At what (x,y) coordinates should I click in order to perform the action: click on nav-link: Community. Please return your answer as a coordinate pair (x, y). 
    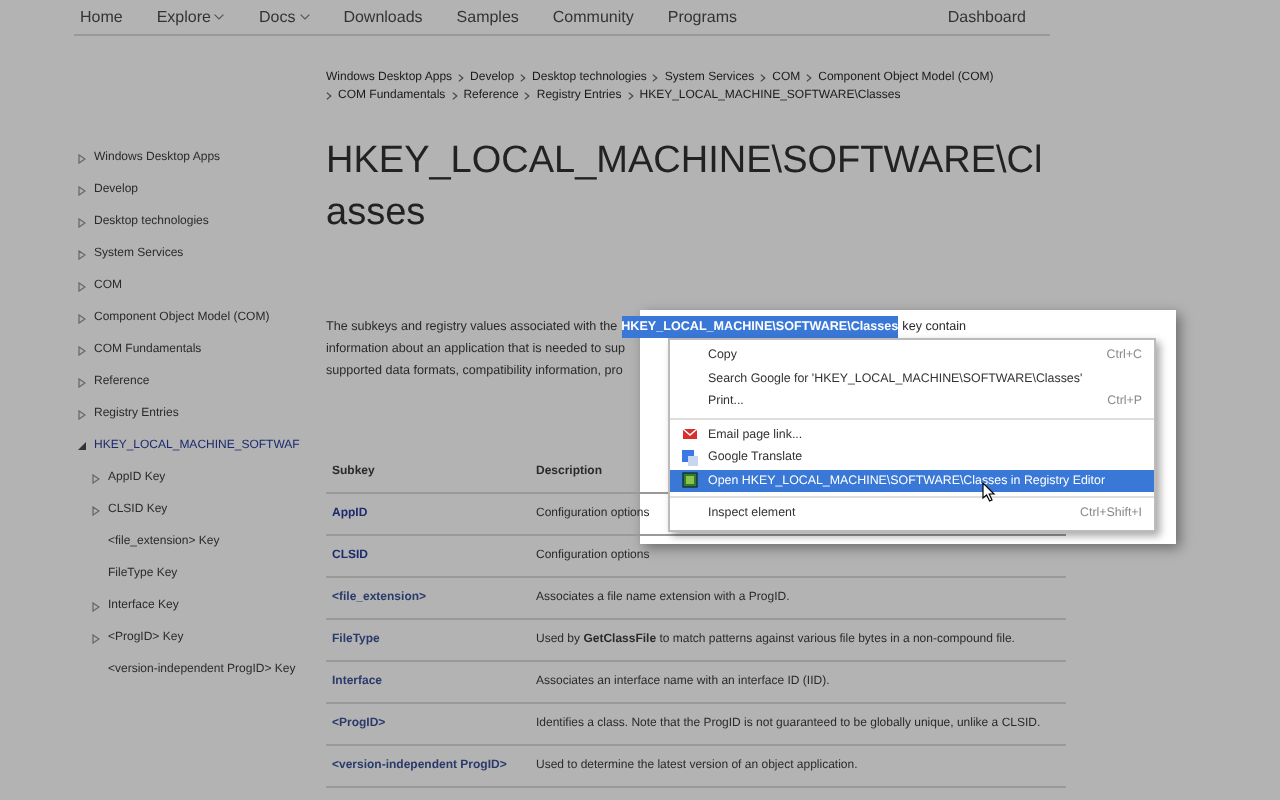
    Looking at the image, I should click on (593, 17).